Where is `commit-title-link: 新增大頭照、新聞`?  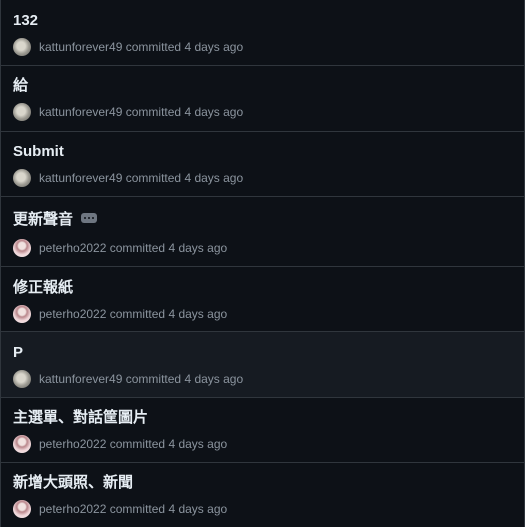 commit-title-link: 新增大頭照、新聞 is located at coordinates (73, 483).